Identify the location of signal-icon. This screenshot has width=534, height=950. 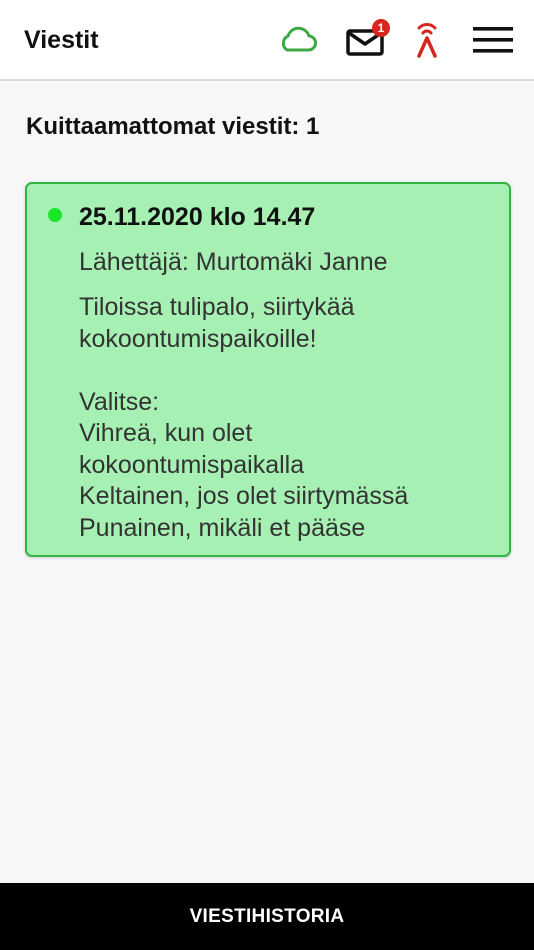
(427, 40).